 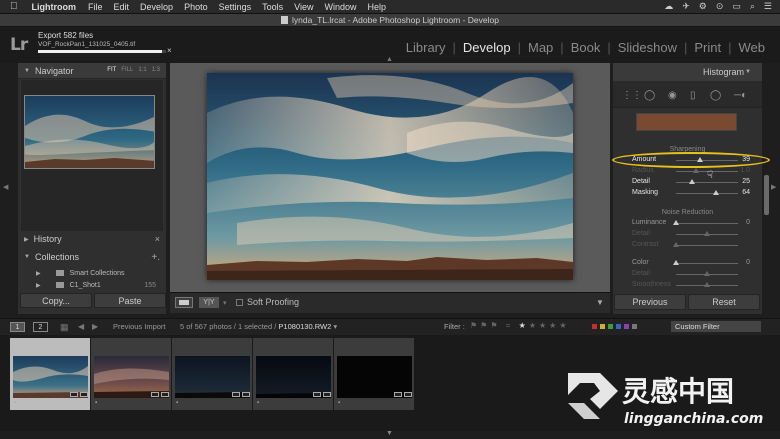 What do you see at coordinates (715, 95) in the screenshot?
I see `radial-filter-tool-icon: ◯` at bounding box center [715, 95].